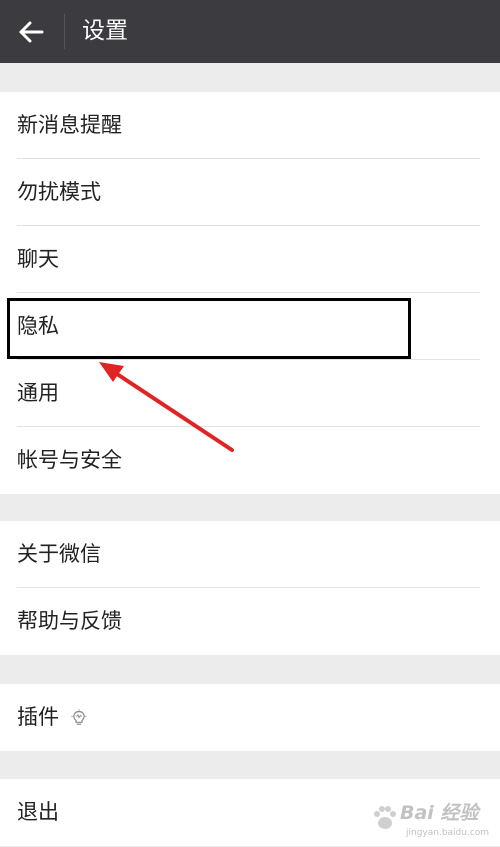 The height and width of the screenshot is (847, 500). What do you see at coordinates (38, 717) in the screenshot?
I see `settings-item-label: 插件` at bounding box center [38, 717].